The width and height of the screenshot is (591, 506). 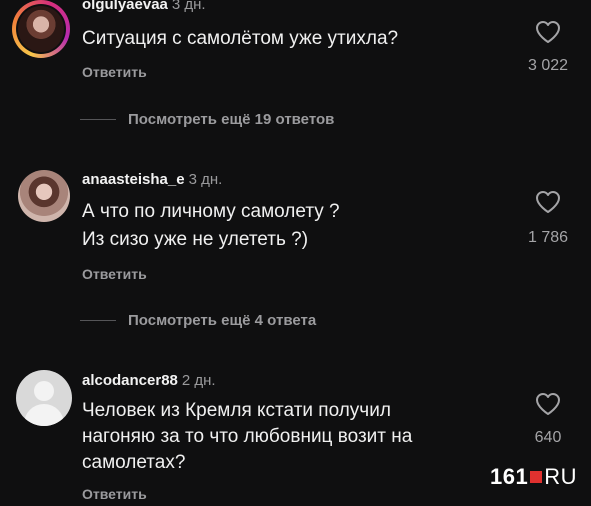 I want to click on view-more-replies: Посмотреть ещё 19 ответов, so click(x=207, y=119).